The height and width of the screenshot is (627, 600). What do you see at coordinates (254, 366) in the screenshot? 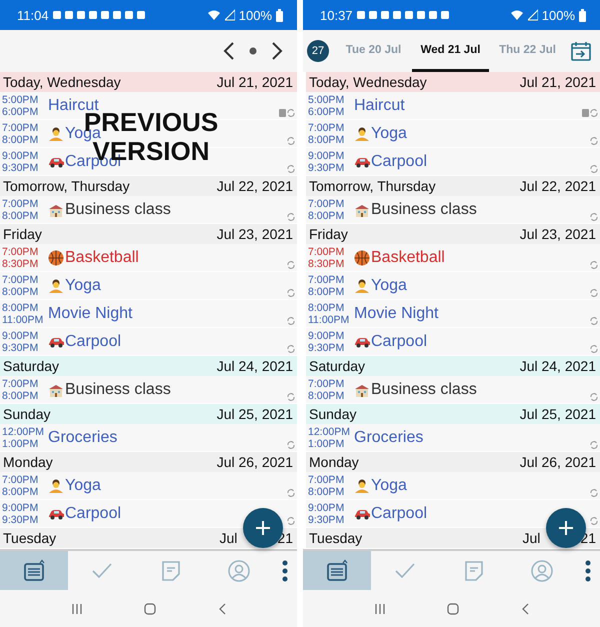
I see `day-date: Jul 24, 2021` at bounding box center [254, 366].